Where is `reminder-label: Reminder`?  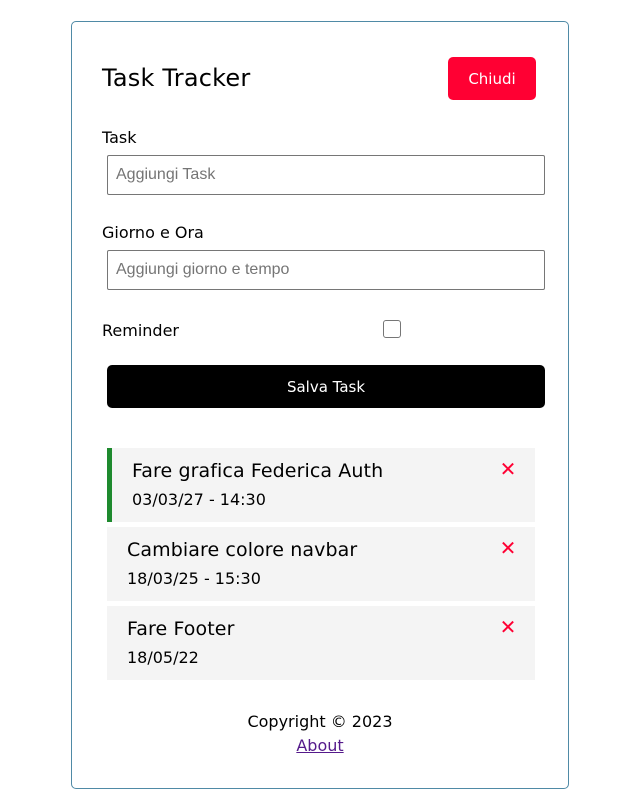 reminder-label: Reminder is located at coordinates (140, 330).